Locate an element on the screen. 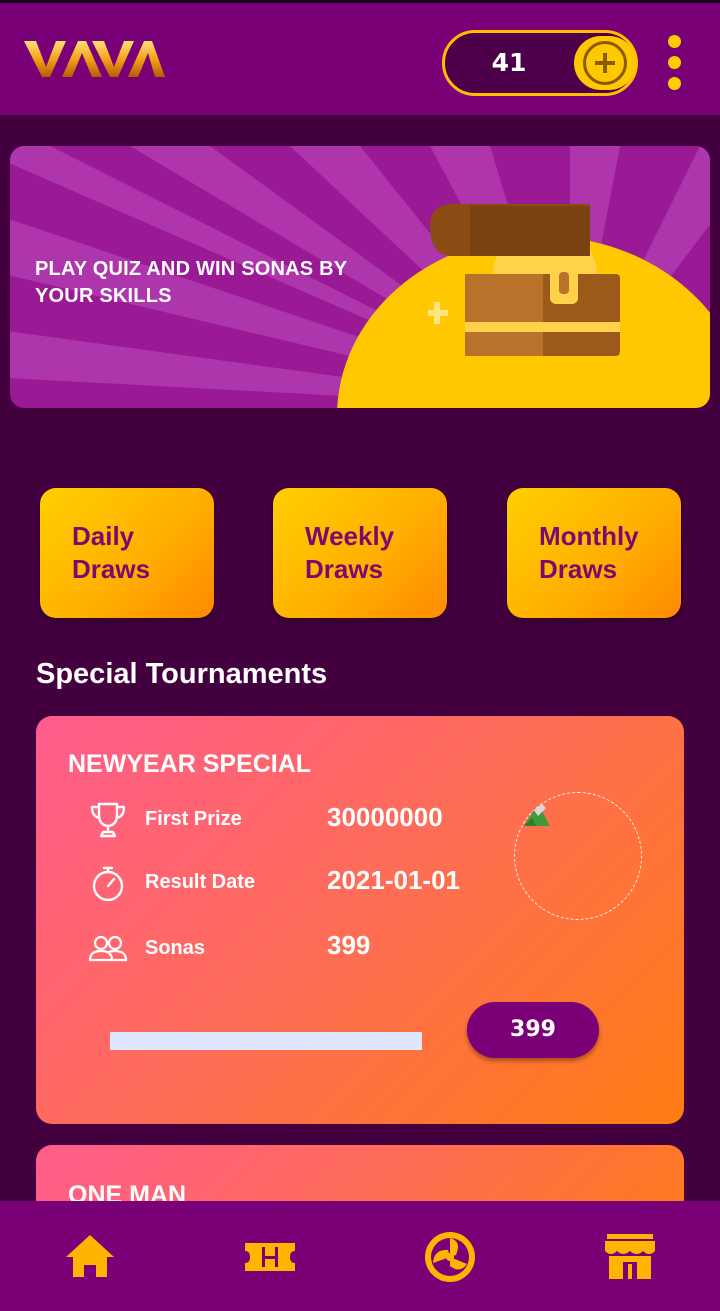  ticket-icon is located at coordinates (270, 1257).